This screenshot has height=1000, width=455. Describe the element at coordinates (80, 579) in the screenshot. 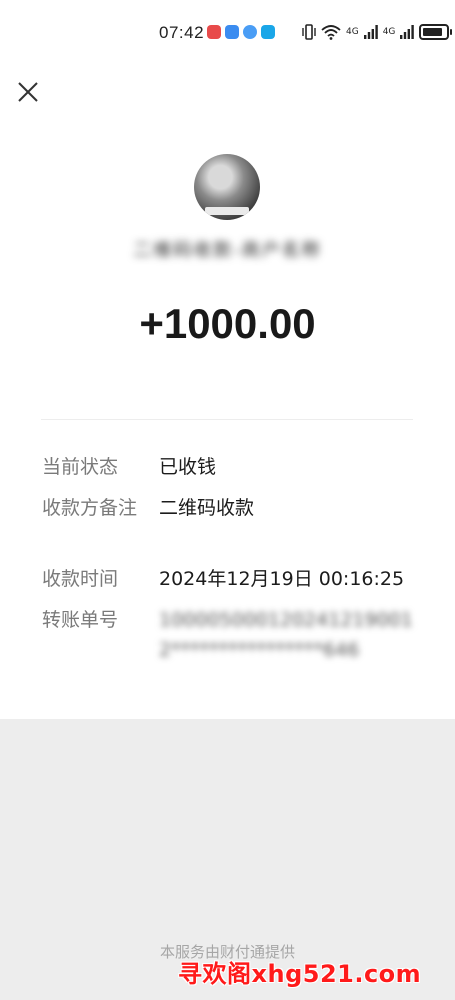

I see `detail-label: 收款时间` at that location.